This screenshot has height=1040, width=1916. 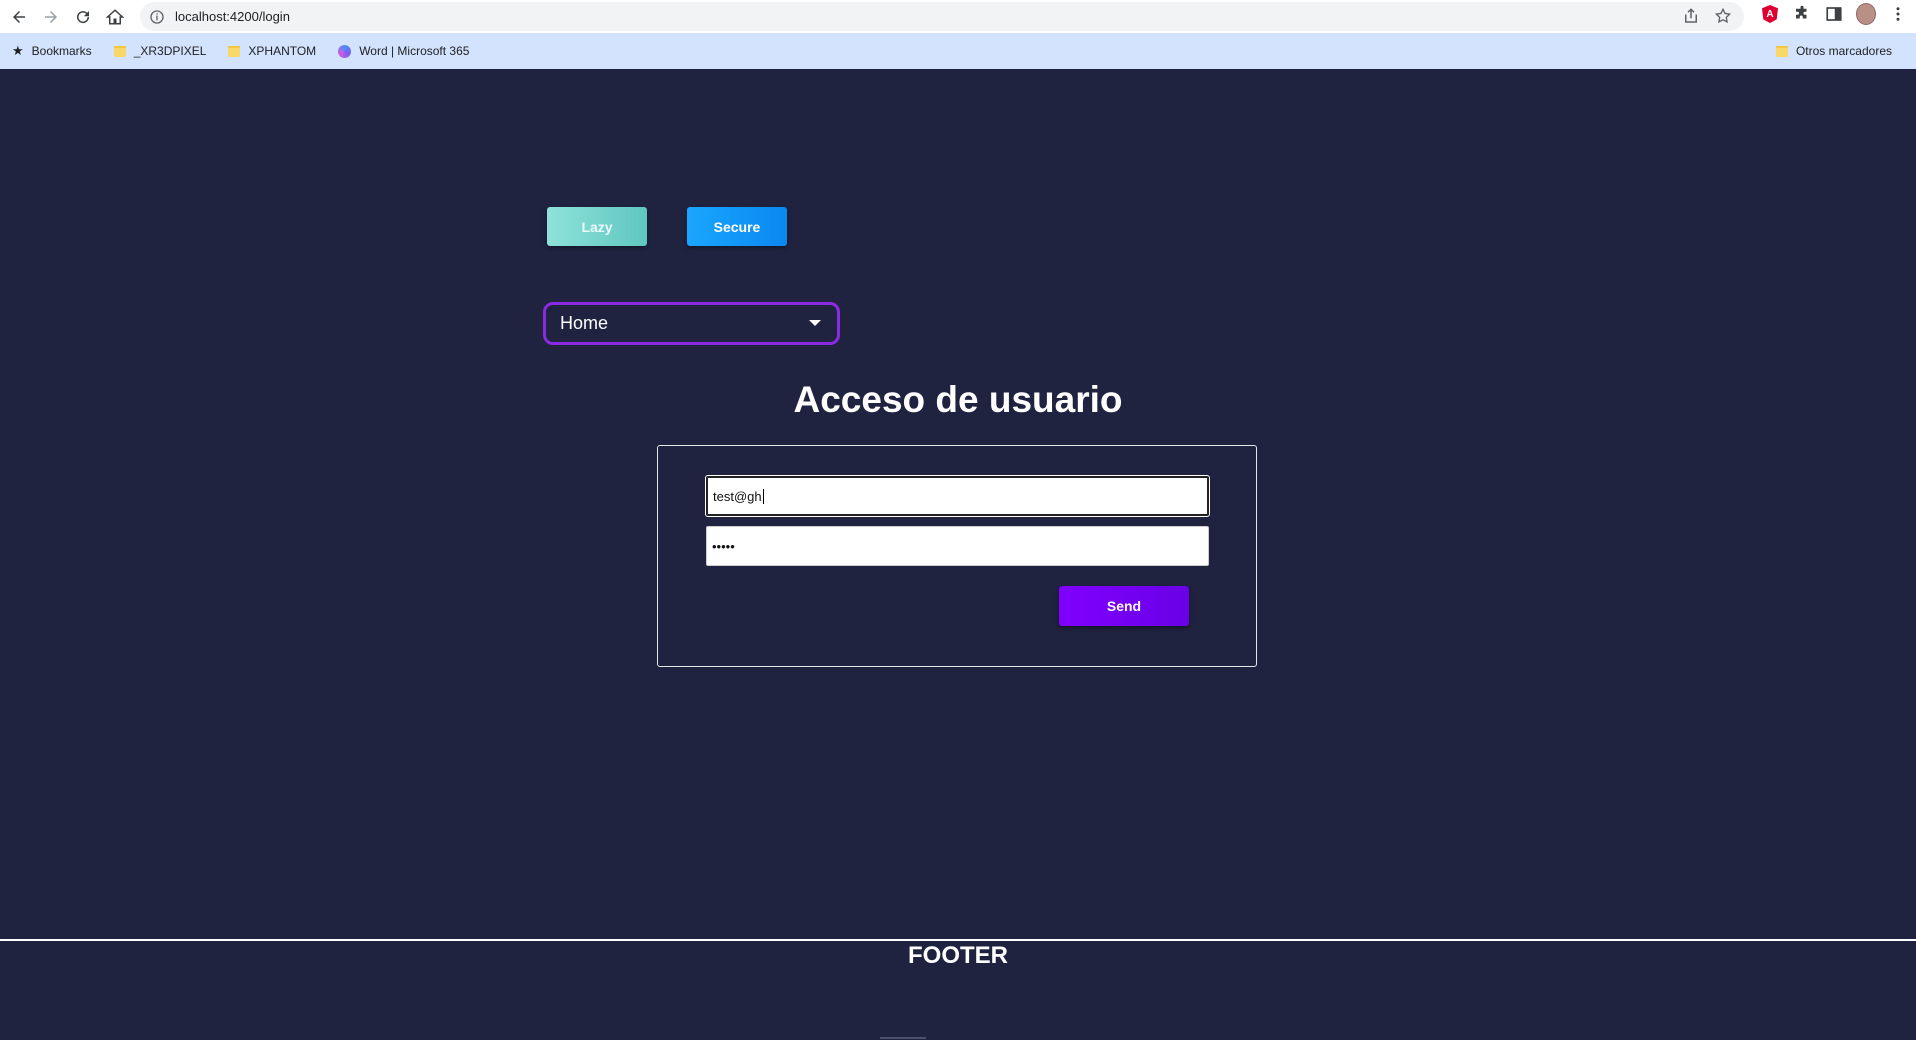 I want to click on bookmark-xr3dpixel: _XR3DPIXEL, so click(x=160, y=51).